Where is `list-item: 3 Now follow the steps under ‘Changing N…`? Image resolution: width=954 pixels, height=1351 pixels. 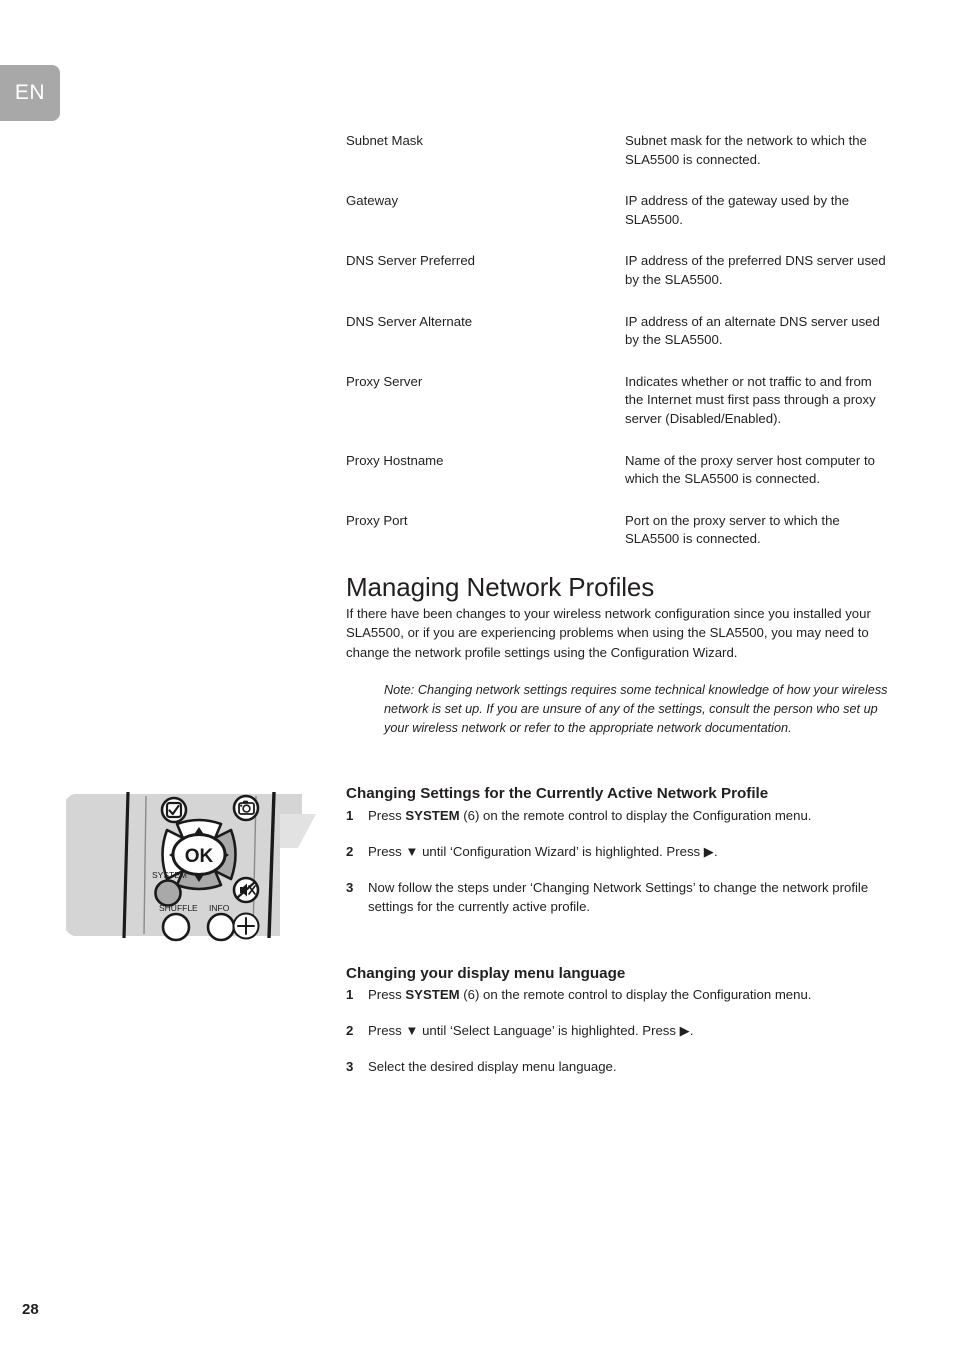
list-item: 3 Now follow the steps under ‘Changing N… is located at coordinates (619, 897).